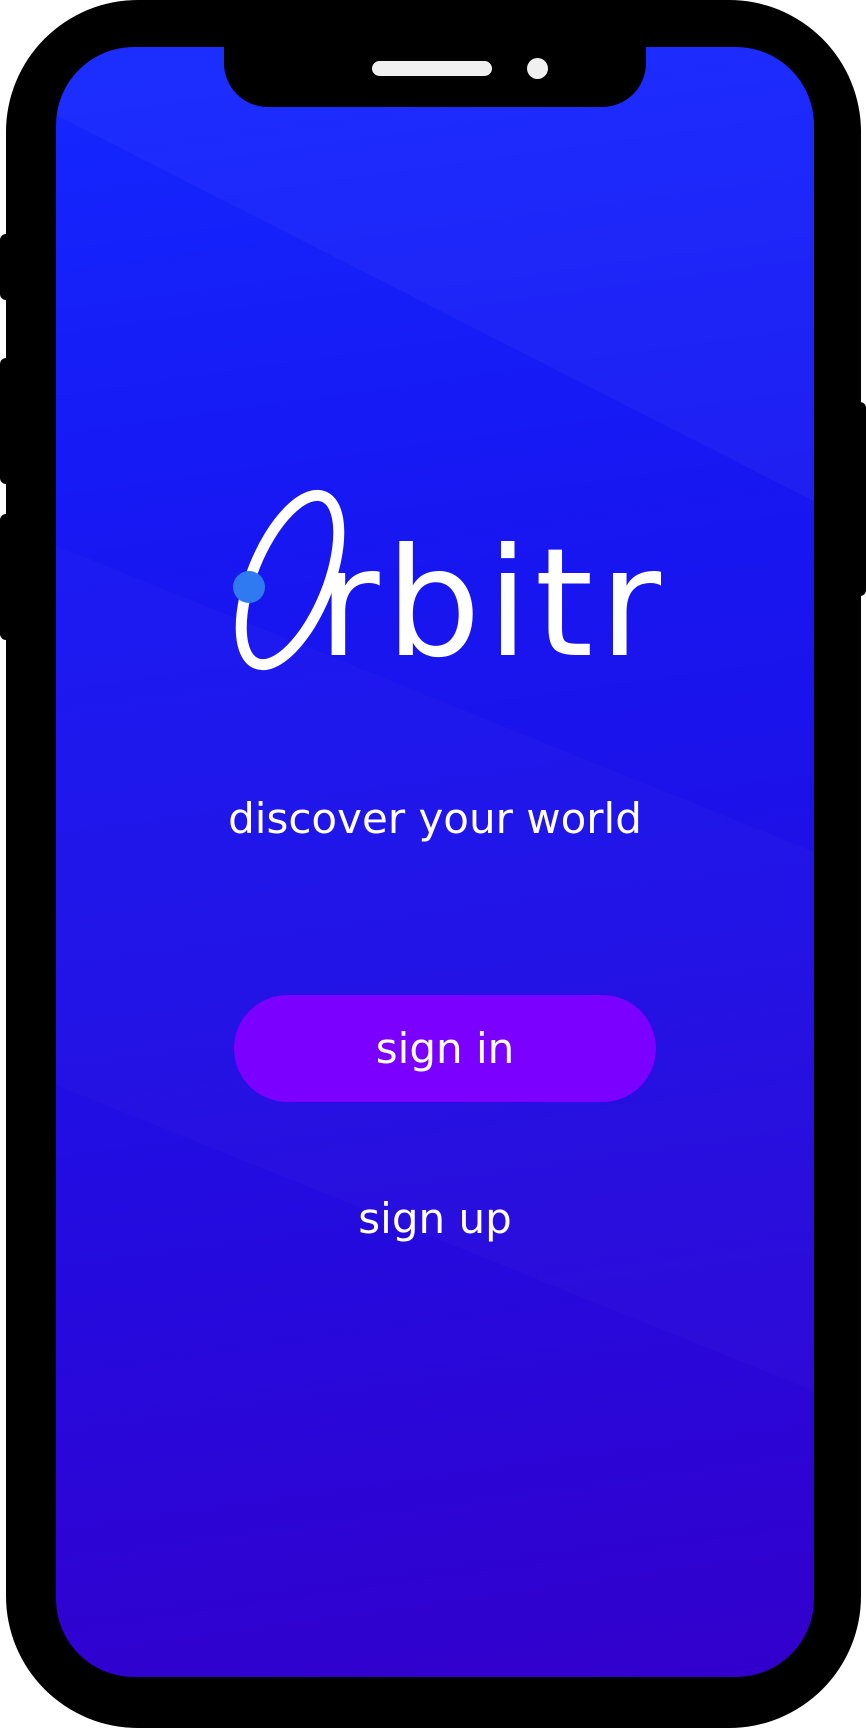 This screenshot has height=1728, width=866. I want to click on logo-wordmark: rbitr, so click(493, 604).